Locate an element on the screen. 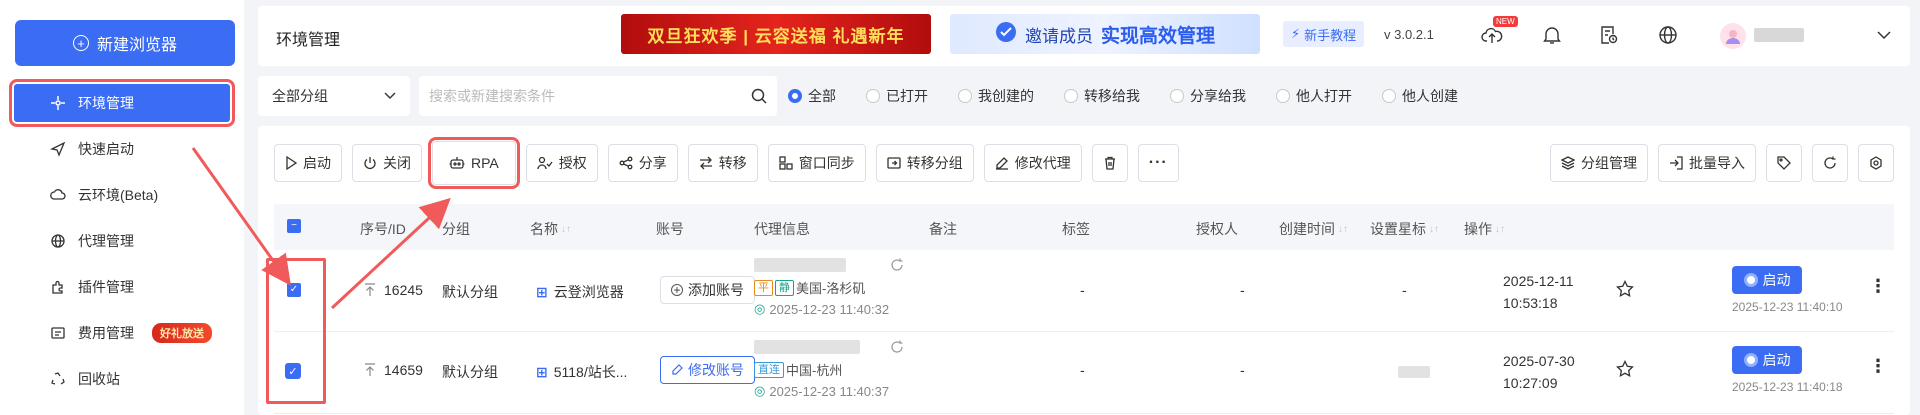 Image resolution: width=1920 pixels, height=415 pixels. avatar is located at coordinates (1733, 36).